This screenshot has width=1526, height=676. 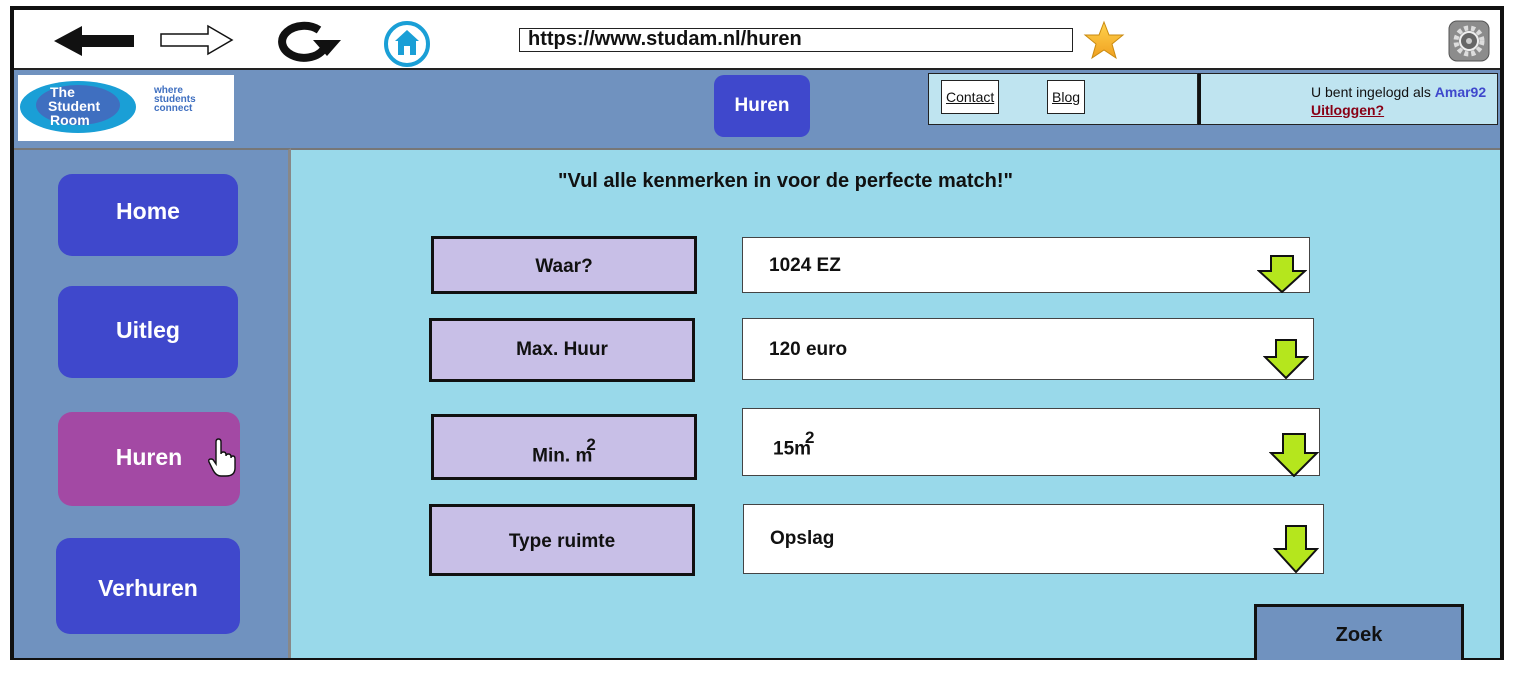 I want to click on dropdown-value: 1024 EZ, so click(x=805, y=265).